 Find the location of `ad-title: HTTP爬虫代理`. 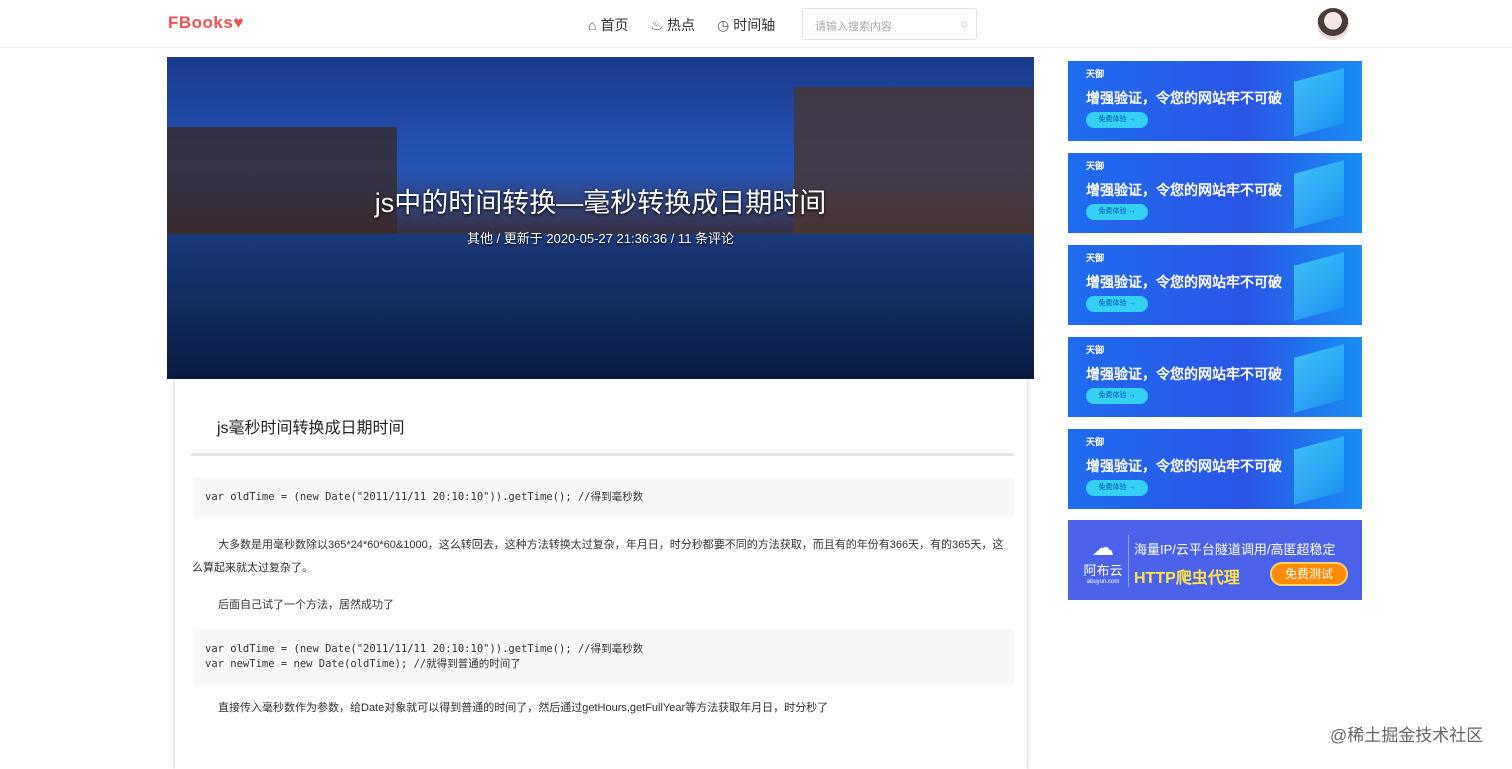

ad-title: HTTP爬虫代理 is located at coordinates (1187, 578).